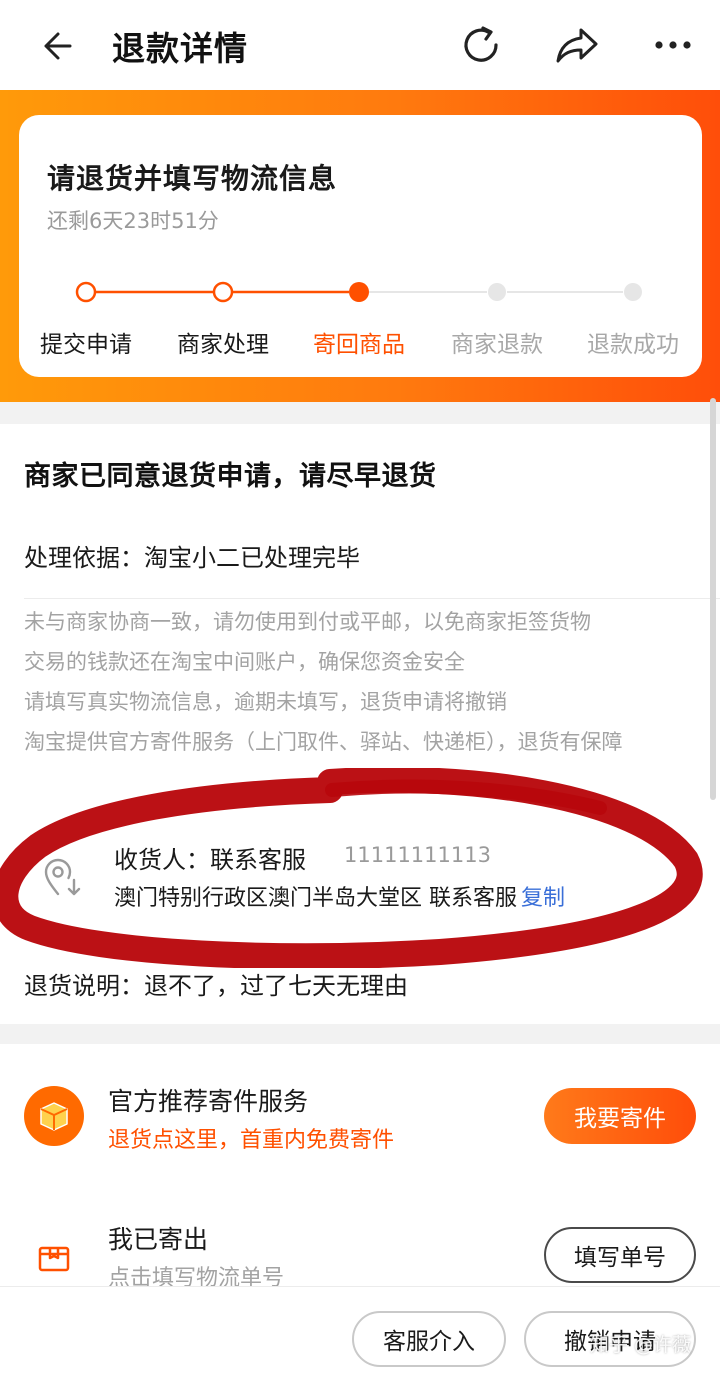  I want to click on package-icon, so click(54, 1116).